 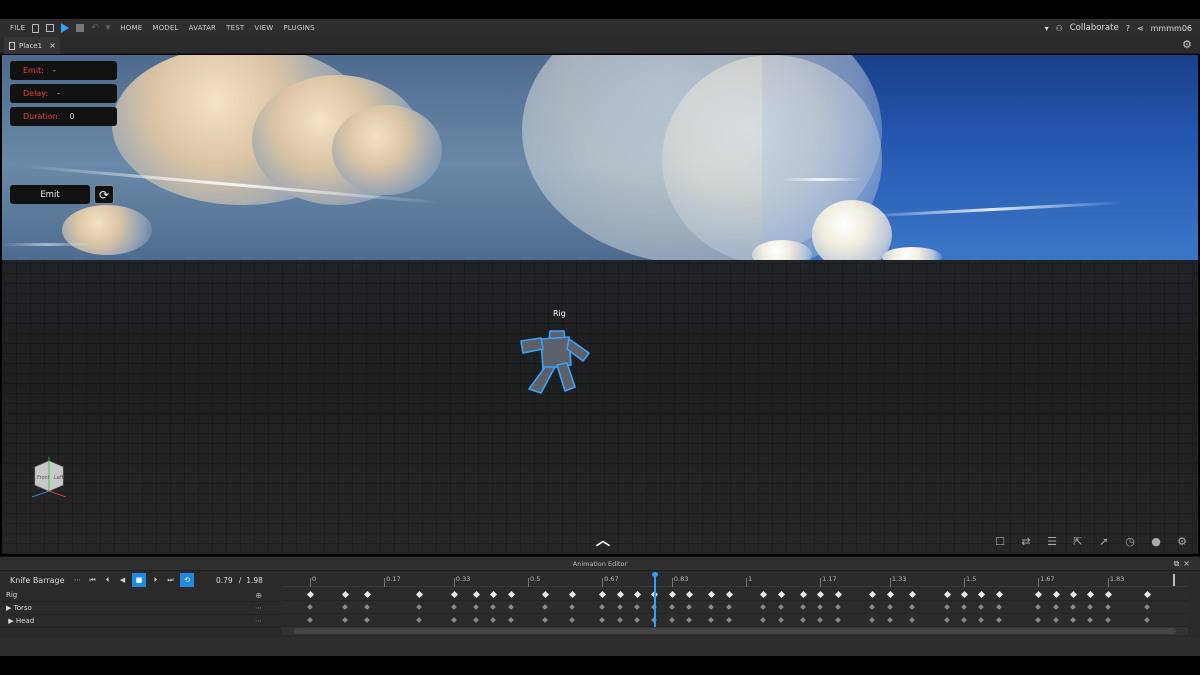 What do you see at coordinates (108, 28) in the screenshot?
I see `more-icon: ▾` at bounding box center [108, 28].